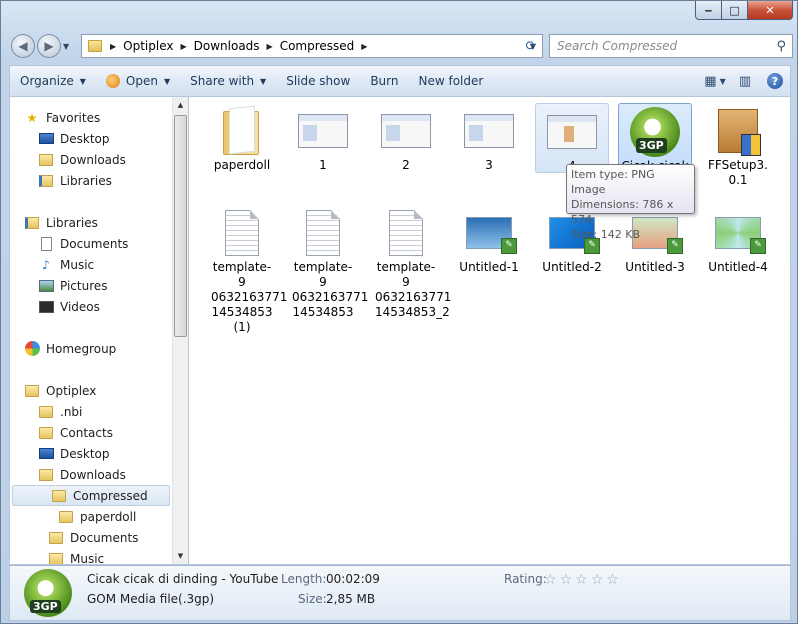 Image resolution: width=798 pixels, height=624 pixels. Describe the element at coordinates (86, 180) in the screenshot. I see `sidebar-label: Libraries` at that location.